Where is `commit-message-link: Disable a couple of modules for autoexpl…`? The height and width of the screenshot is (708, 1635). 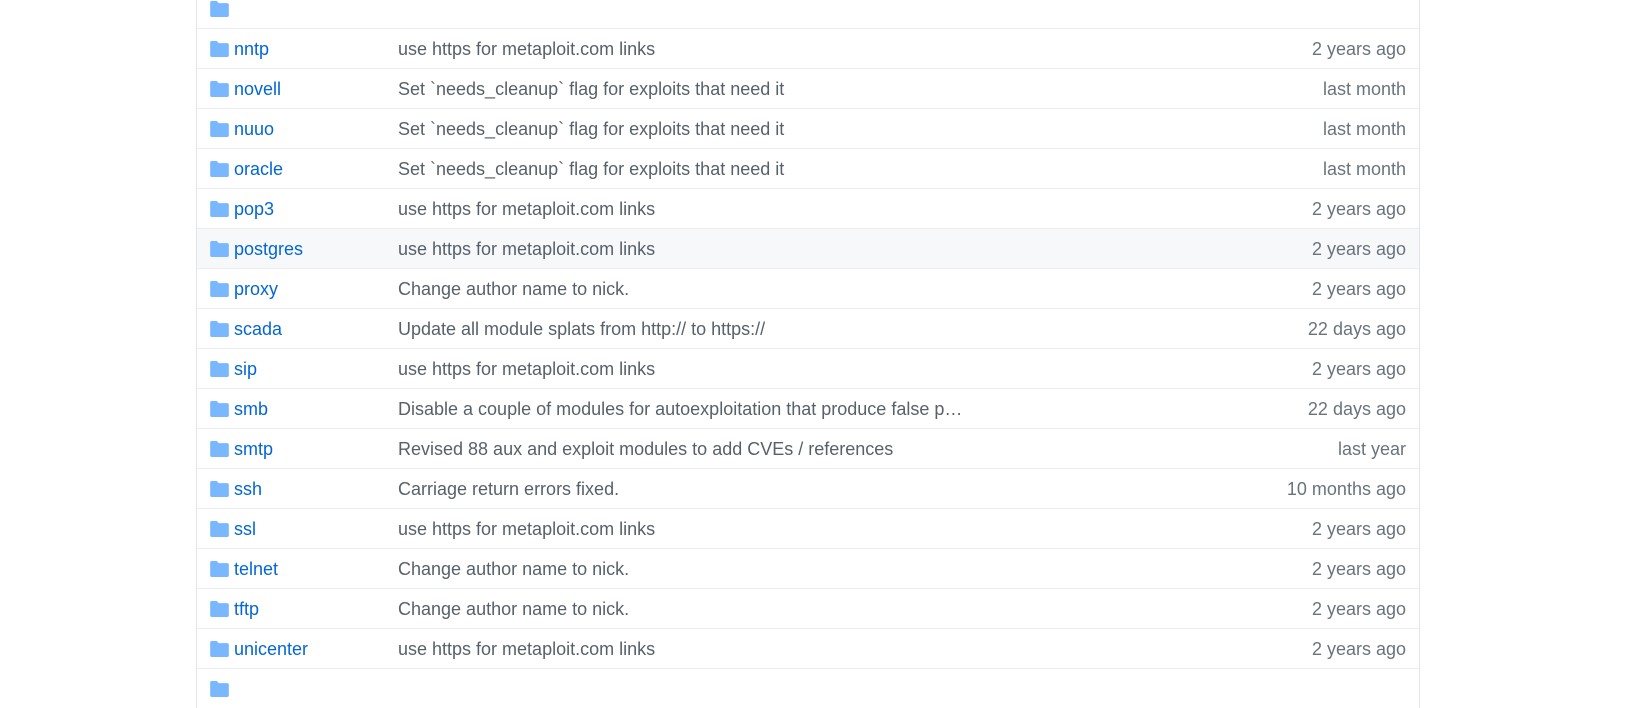
commit-message-link: Disable a couple of modules for autoexpl… is located at coordinates (680, 409).